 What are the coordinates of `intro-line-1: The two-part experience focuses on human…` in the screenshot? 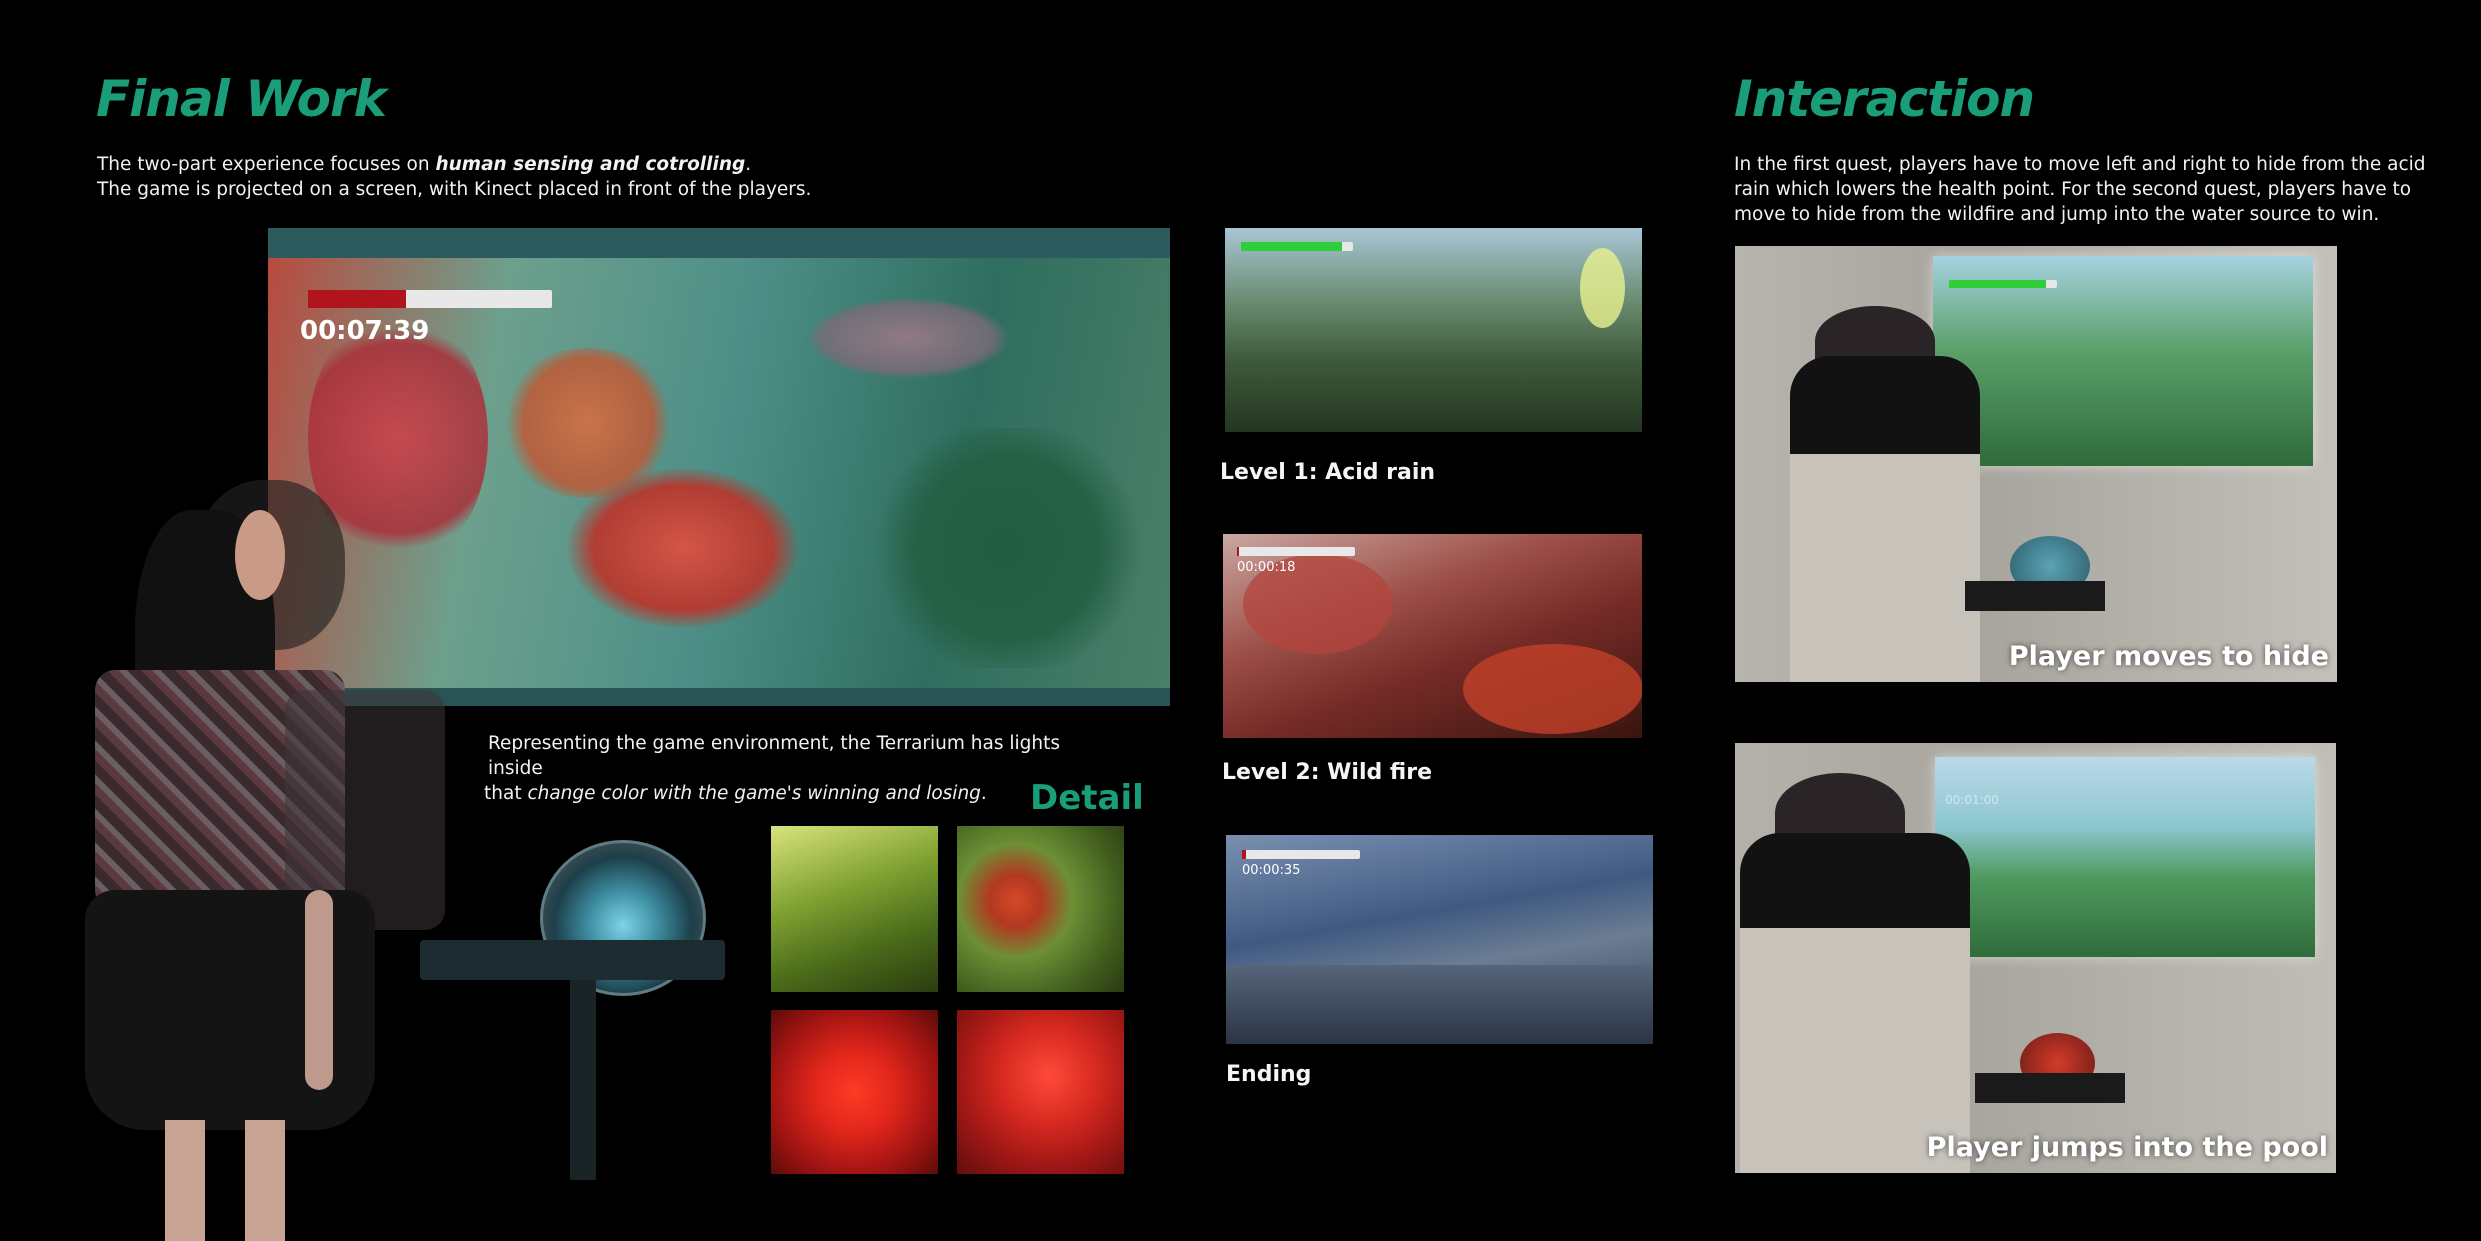 It's located at (497, 164).